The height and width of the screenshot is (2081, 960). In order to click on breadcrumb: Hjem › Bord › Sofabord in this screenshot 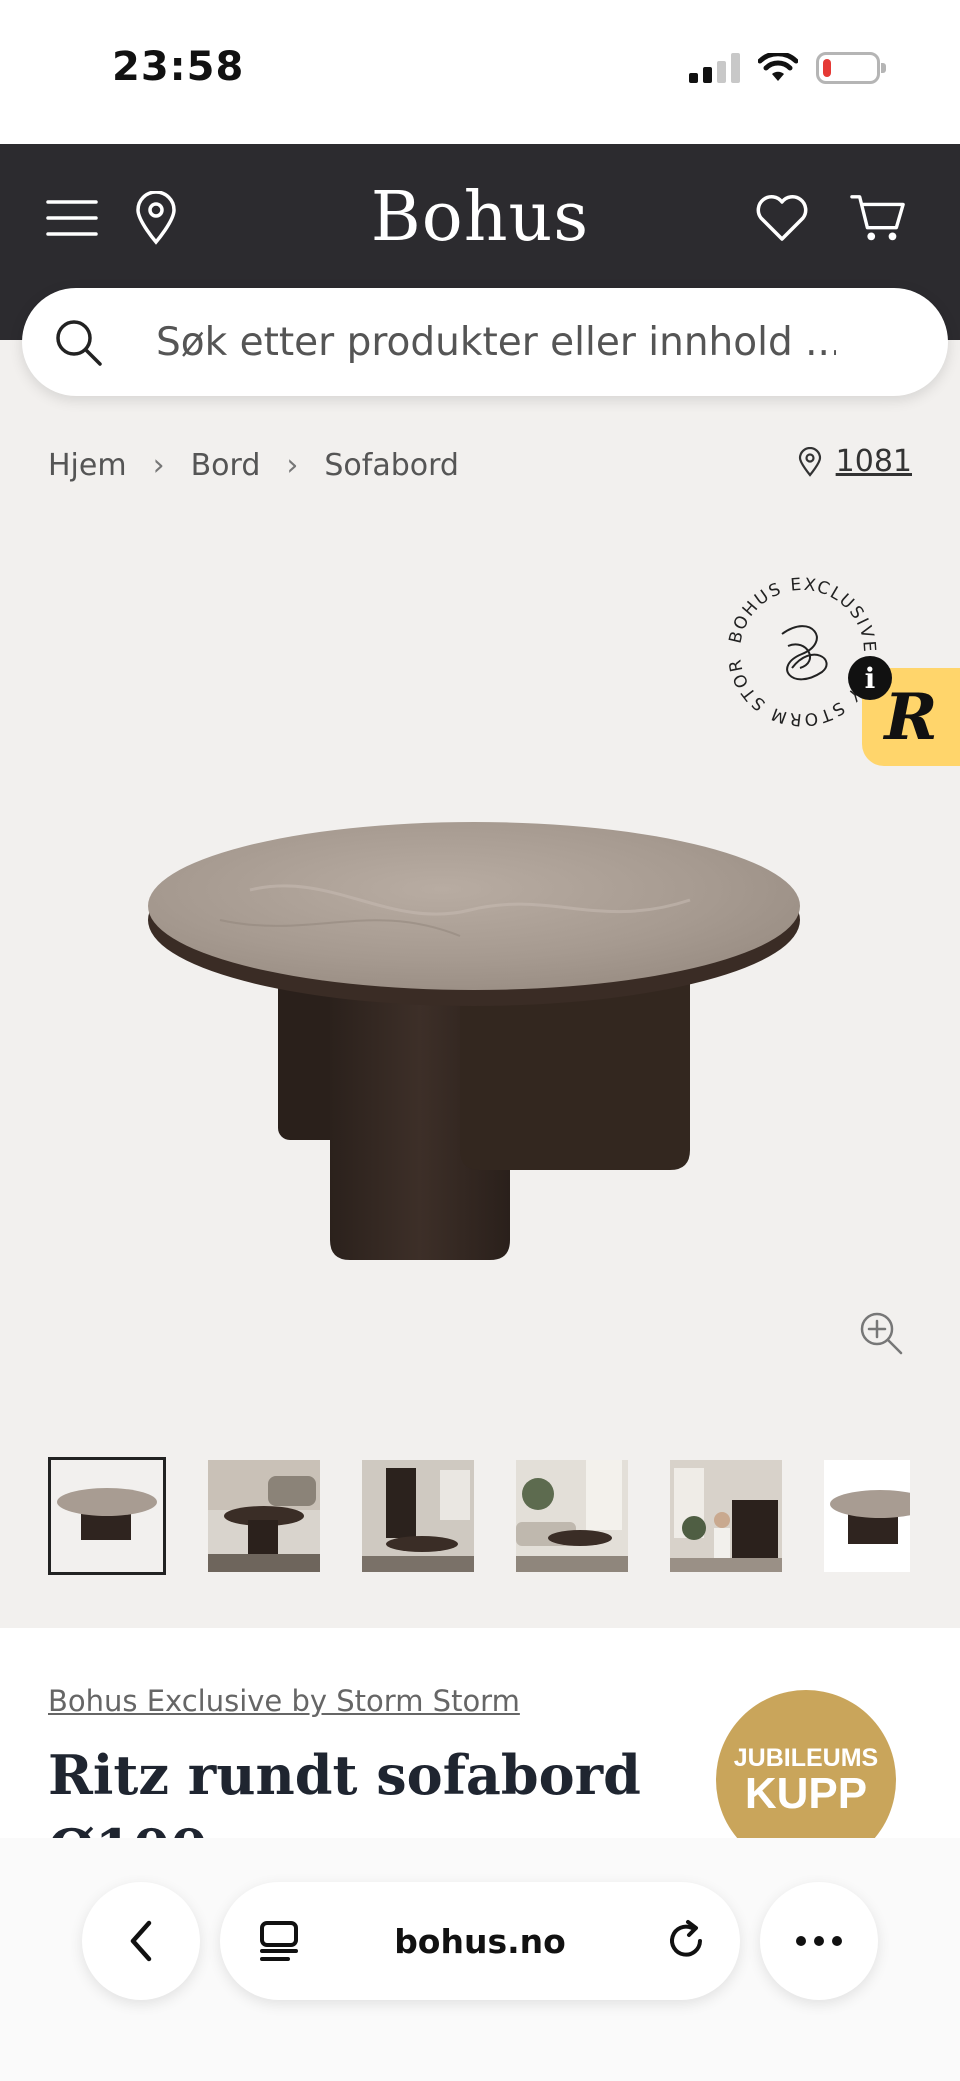, I will do `click(253, 465)`.